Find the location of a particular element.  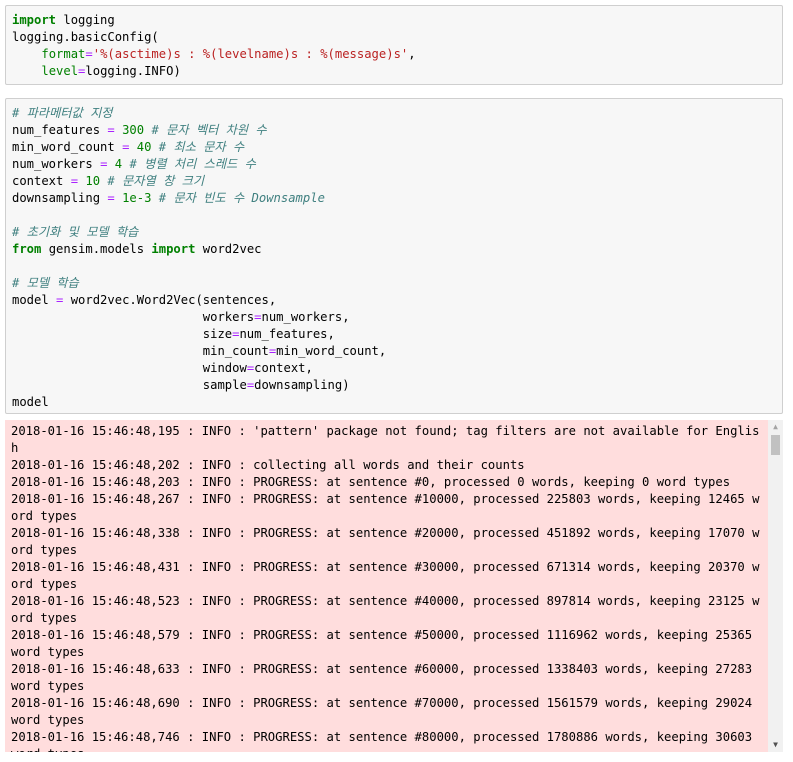

code-line: logging.basicConfig( is located at coordinates (394, 37).